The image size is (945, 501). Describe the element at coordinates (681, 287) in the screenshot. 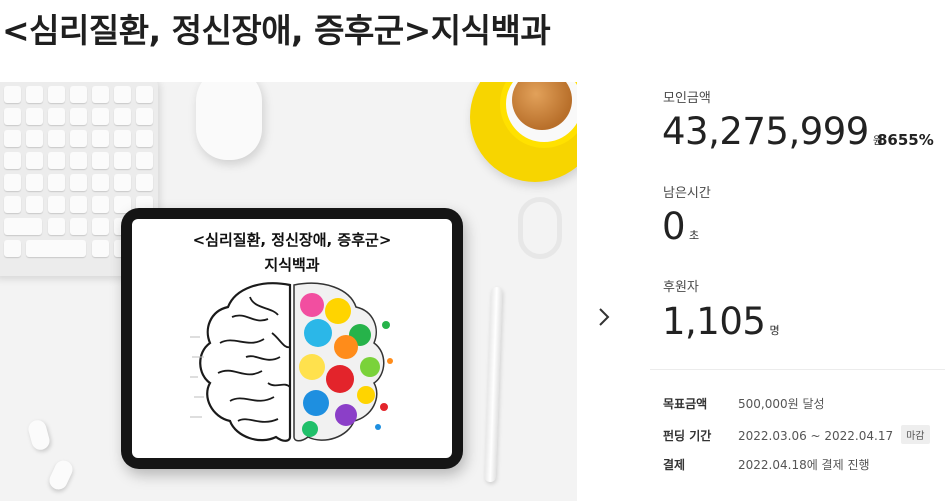

I see `backers-label: 후원자` at that location.